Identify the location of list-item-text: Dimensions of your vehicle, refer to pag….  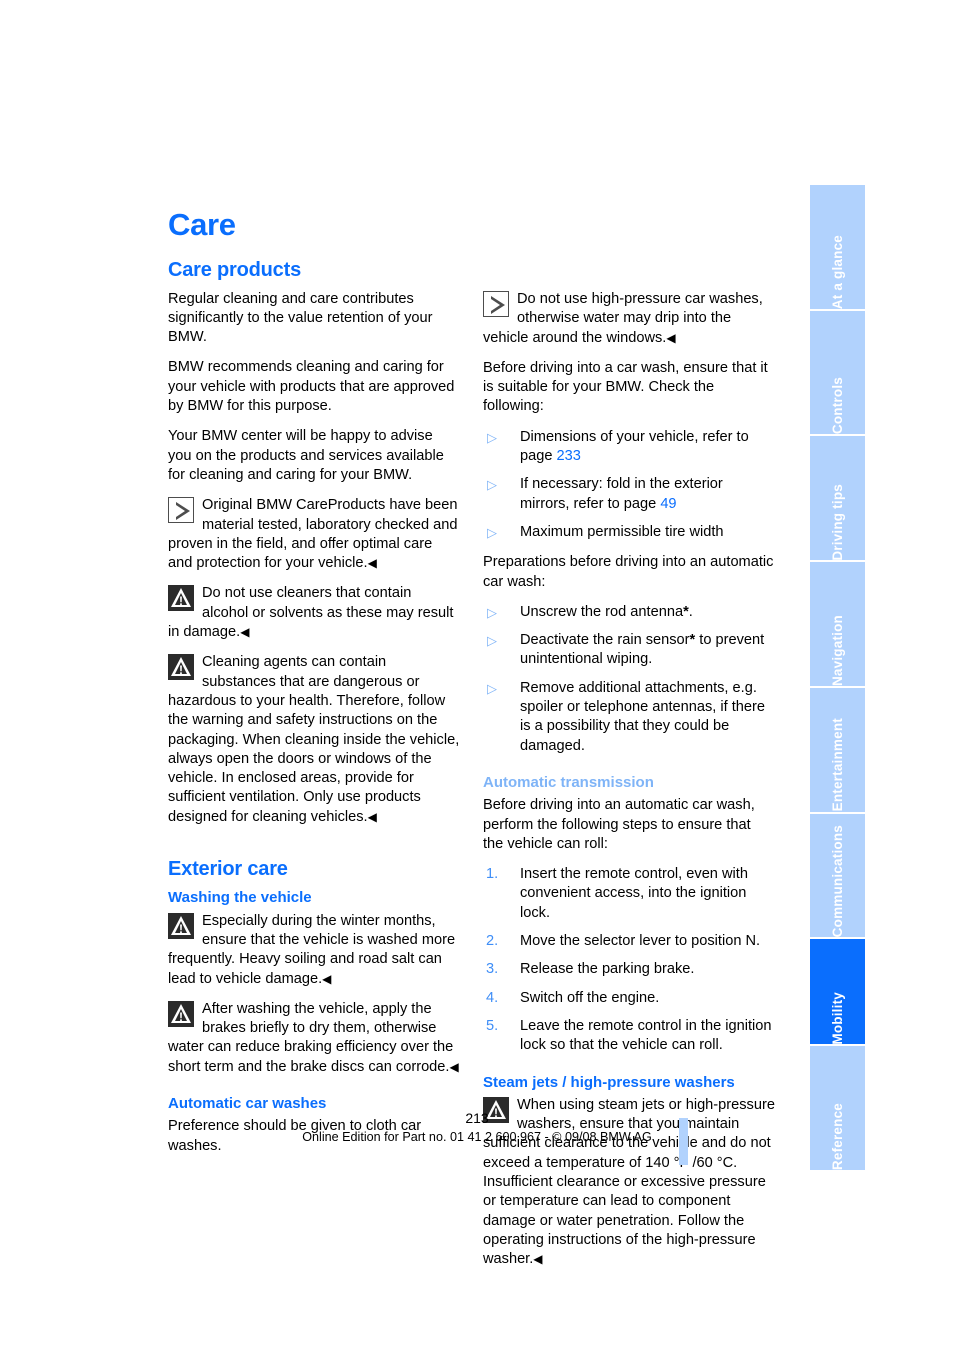
(634, 446).